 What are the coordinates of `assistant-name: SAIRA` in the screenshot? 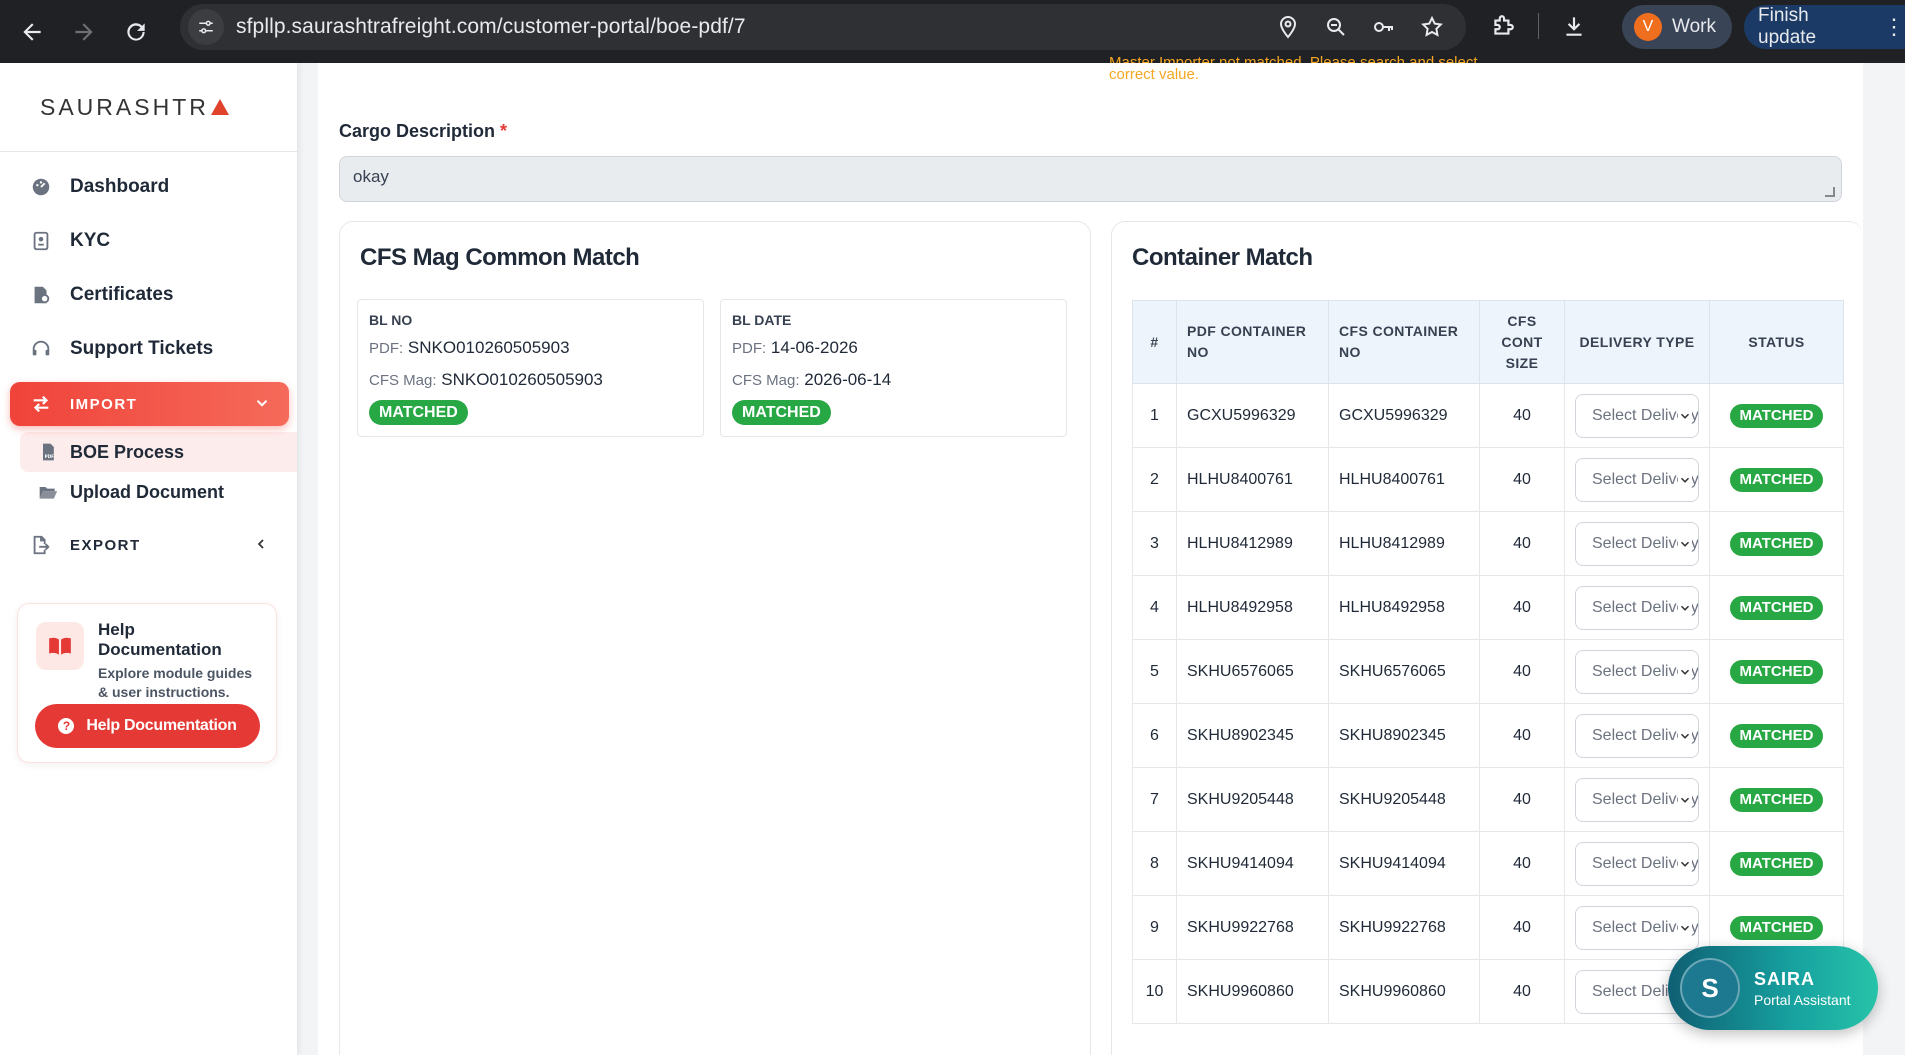 It's located at (1785, 978).